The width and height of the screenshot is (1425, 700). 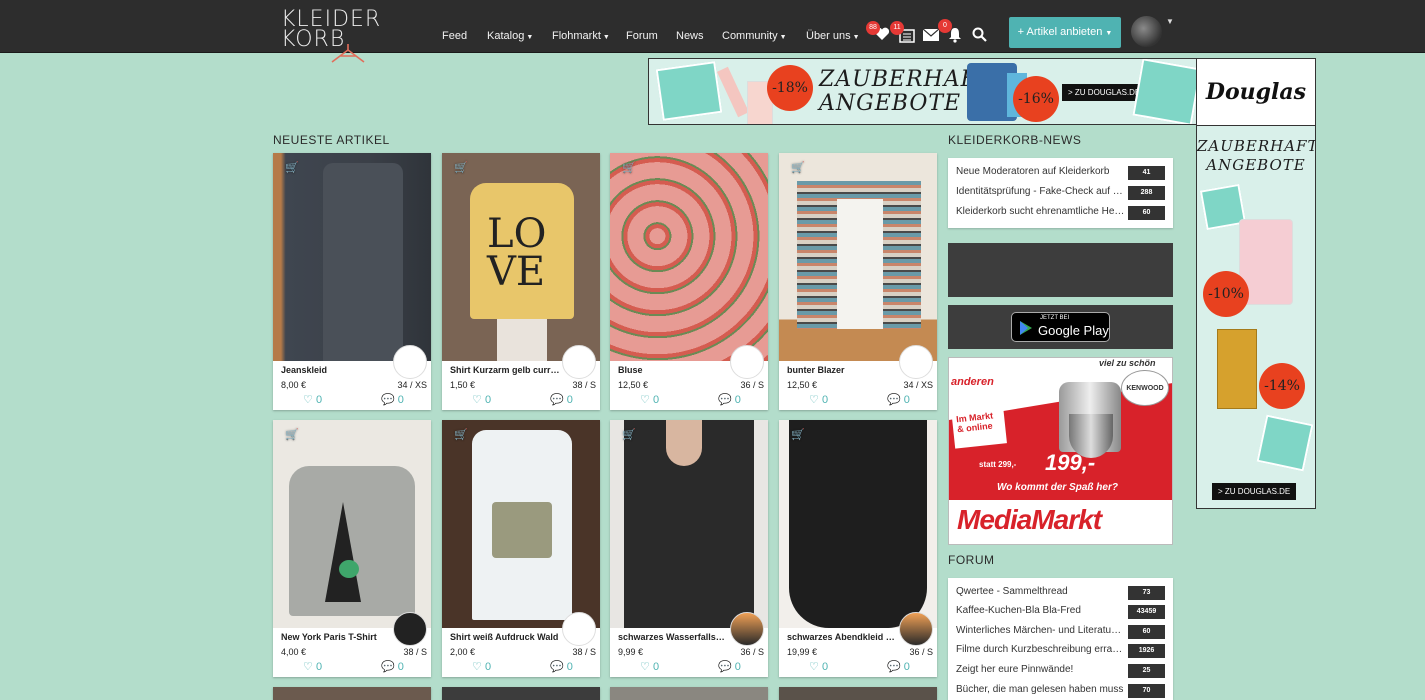 What do you see at coordinates (343, 552) in the screenshot?
I see `eiffel-tower-print` at bounding box center [343, 552].